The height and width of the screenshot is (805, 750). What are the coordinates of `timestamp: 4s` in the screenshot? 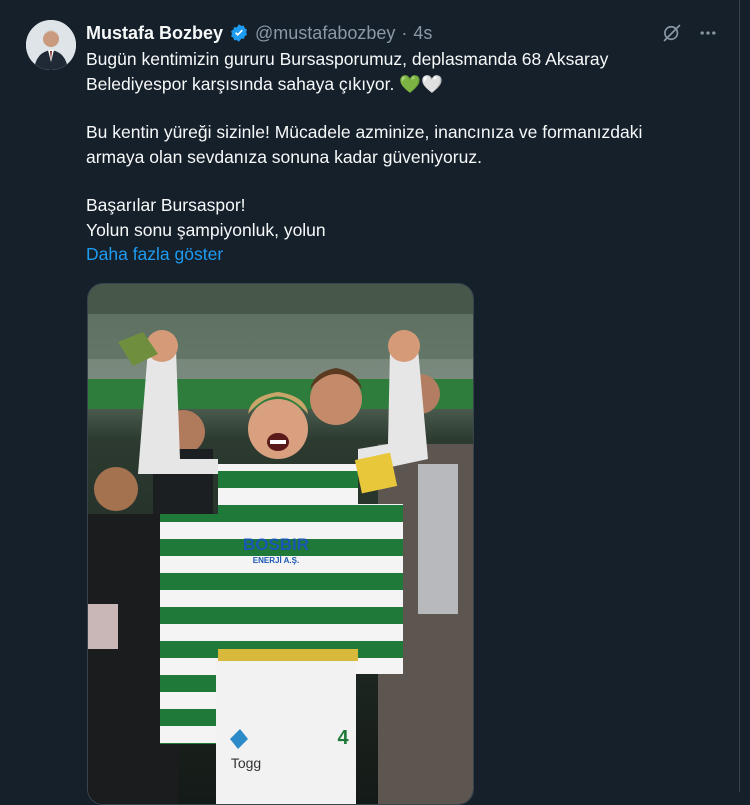 It's located at (422, 33).